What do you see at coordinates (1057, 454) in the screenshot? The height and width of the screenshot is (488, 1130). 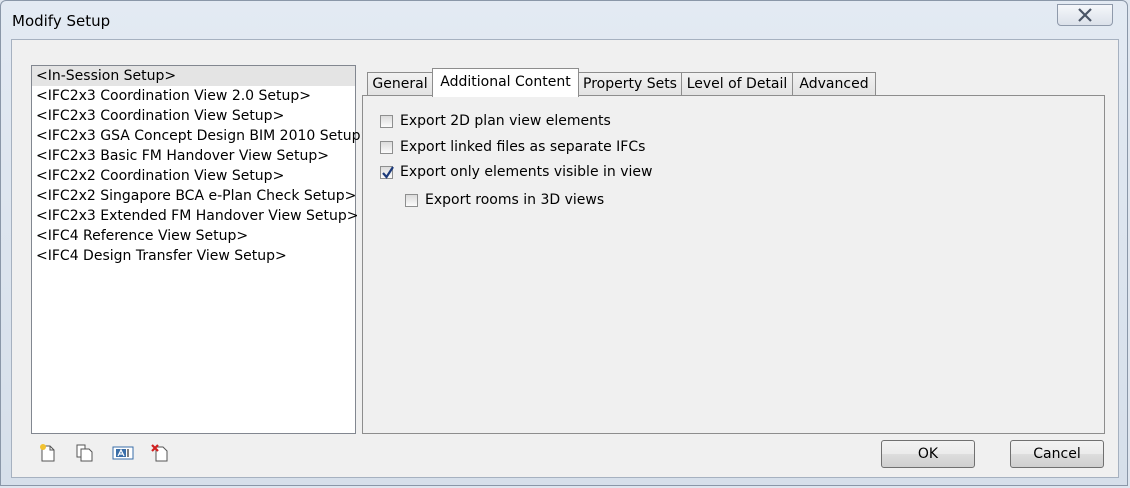 I see `cancel-button: Cancel` at bounding box center [1057, 454].